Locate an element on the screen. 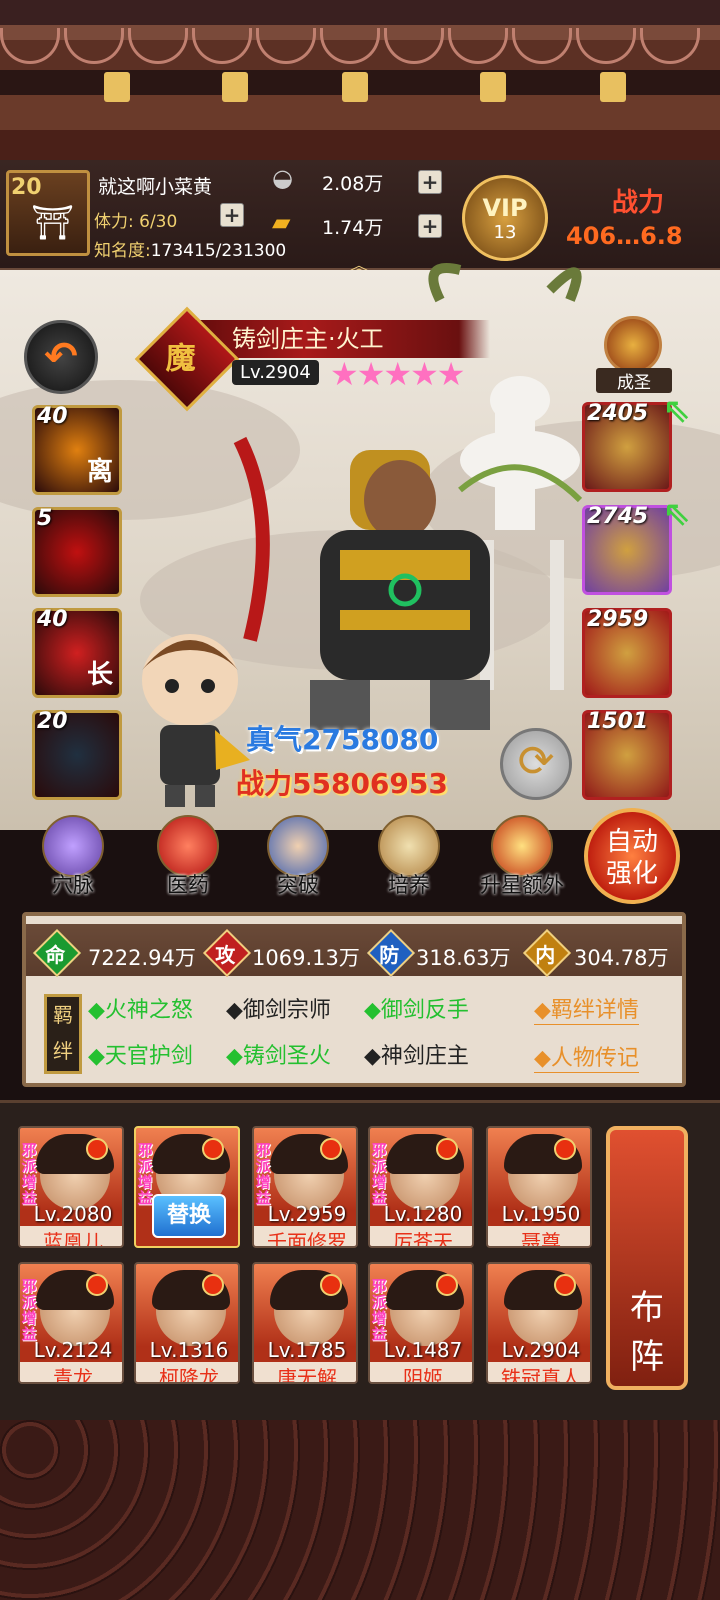  player-avatar: 20 ⛩ is located at coordinates (48, 213).